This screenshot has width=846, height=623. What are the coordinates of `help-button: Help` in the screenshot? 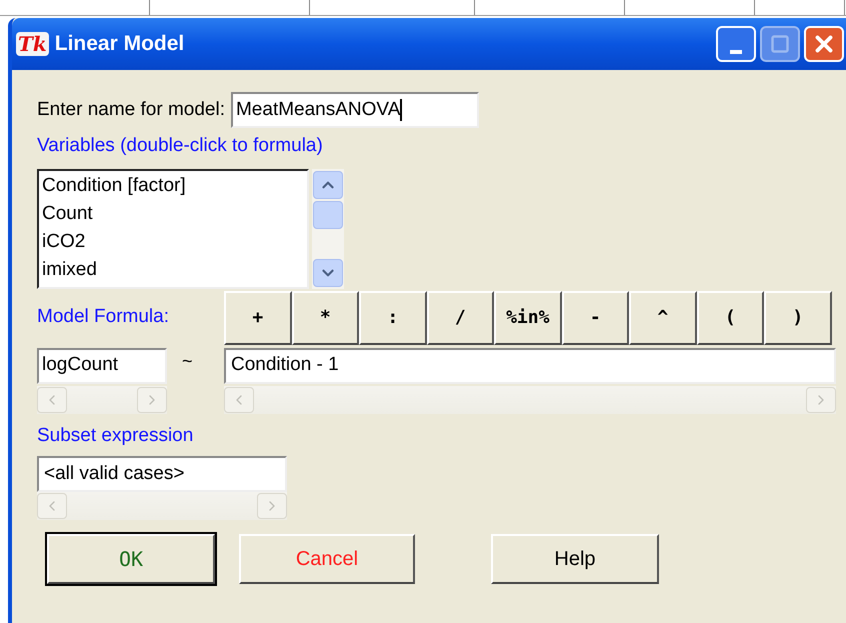 It's located at (575, 559).